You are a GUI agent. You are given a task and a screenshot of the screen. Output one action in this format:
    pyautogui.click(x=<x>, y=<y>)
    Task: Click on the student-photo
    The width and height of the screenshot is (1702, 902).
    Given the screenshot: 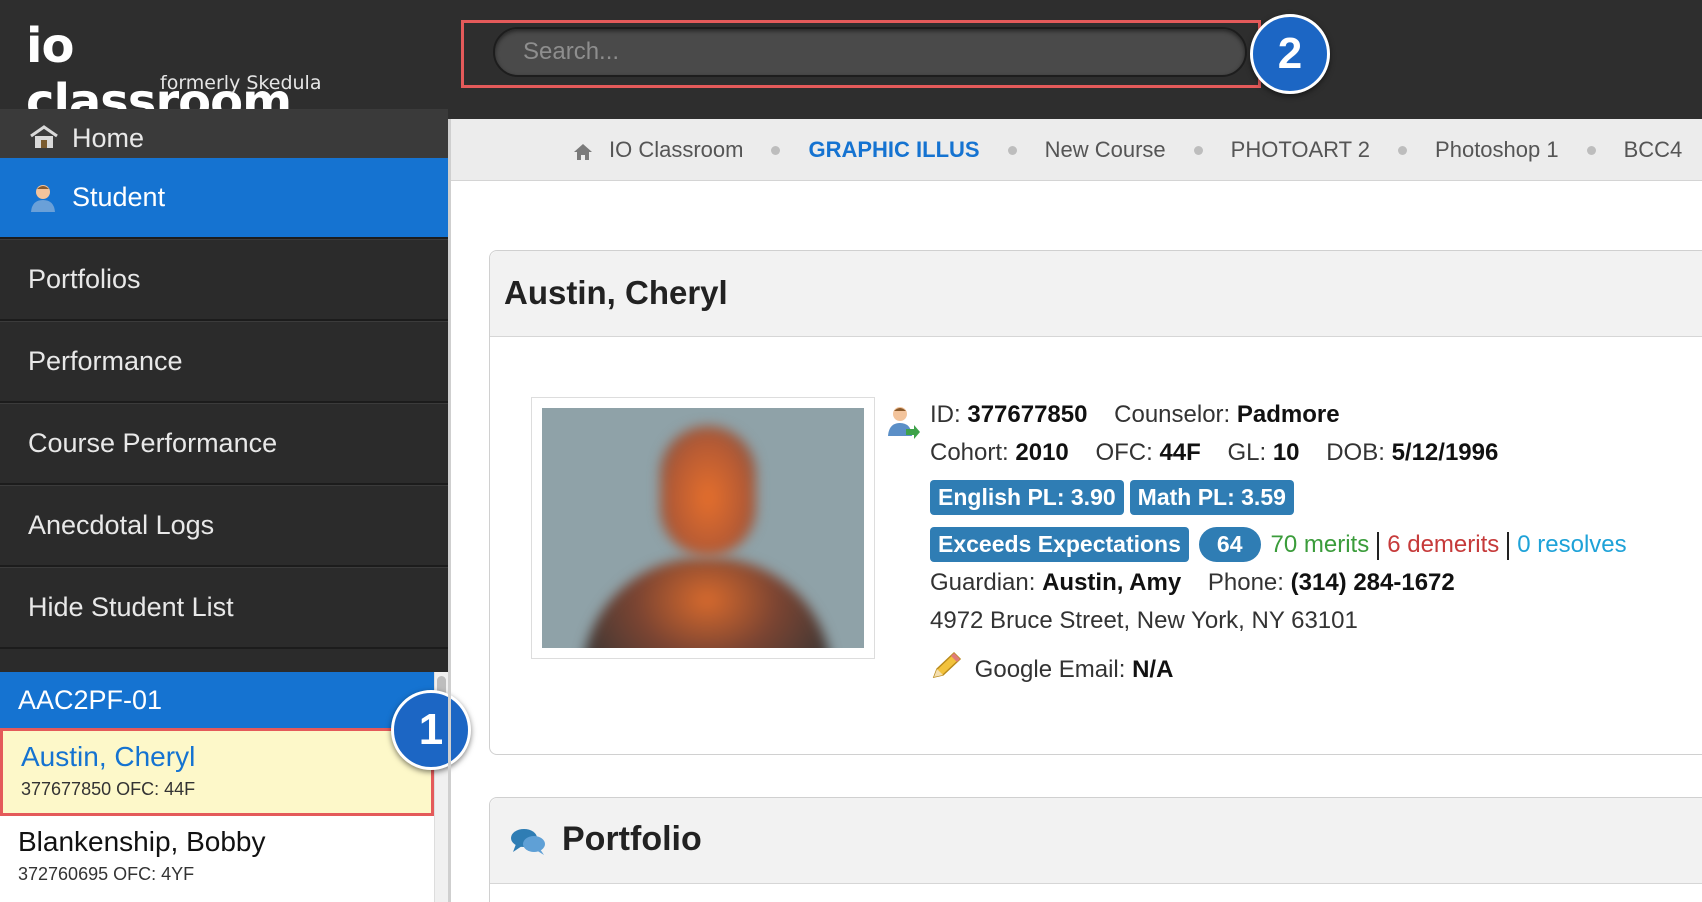 What is the action you would take?
    pyautogui.click(x=703, y=528)
    